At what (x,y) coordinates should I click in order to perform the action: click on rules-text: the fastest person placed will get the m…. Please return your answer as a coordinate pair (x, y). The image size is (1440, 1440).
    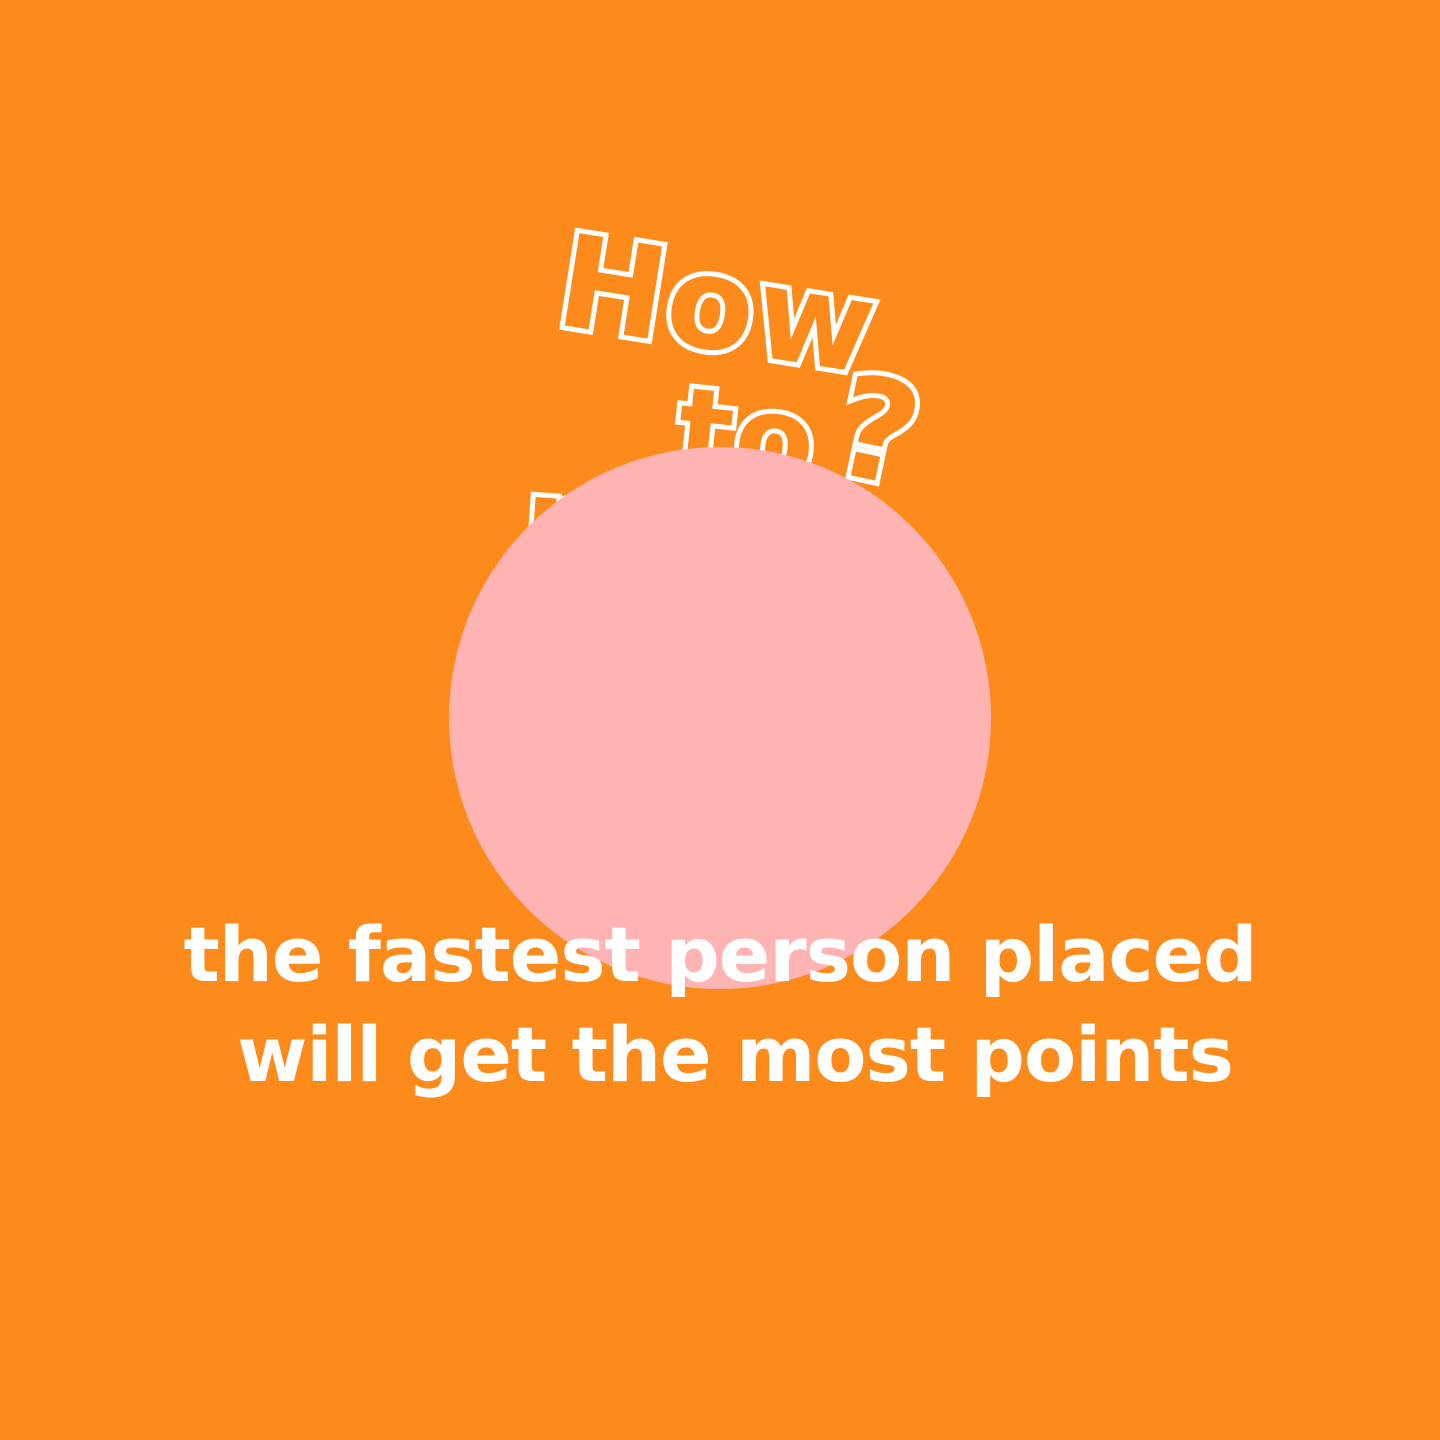
    Looking at the image, I should click on (720, 1005).